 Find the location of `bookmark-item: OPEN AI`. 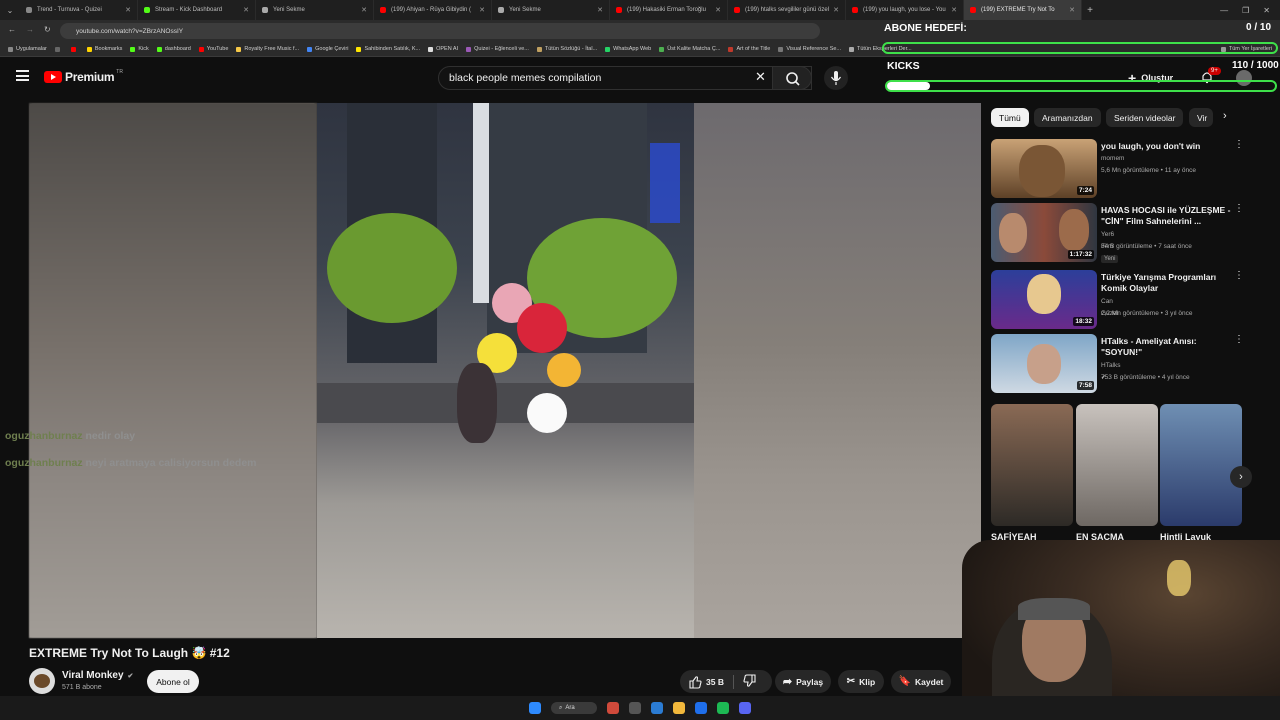

bookmark-item: OPEN AI is located at coordinates (443, 49).